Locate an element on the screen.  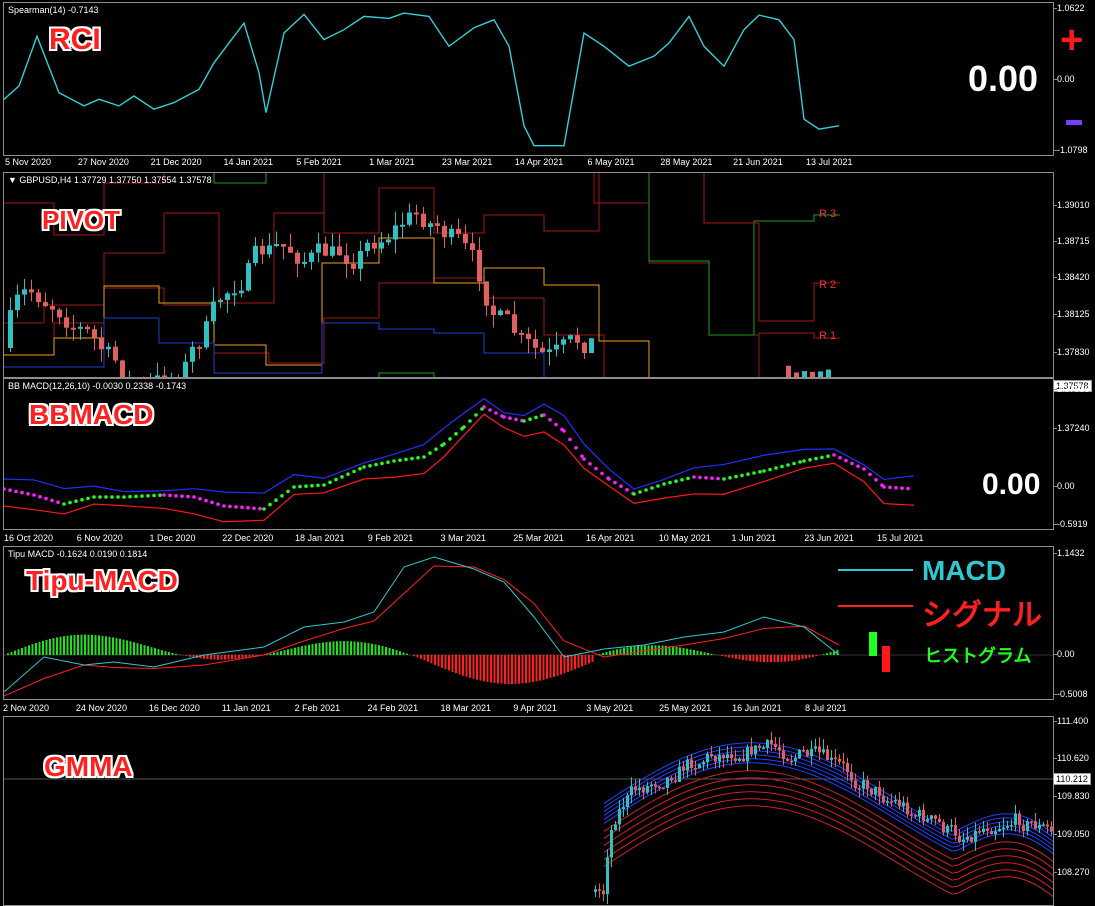
bbmacd-chart-svg is located at coordinates (459, 460).